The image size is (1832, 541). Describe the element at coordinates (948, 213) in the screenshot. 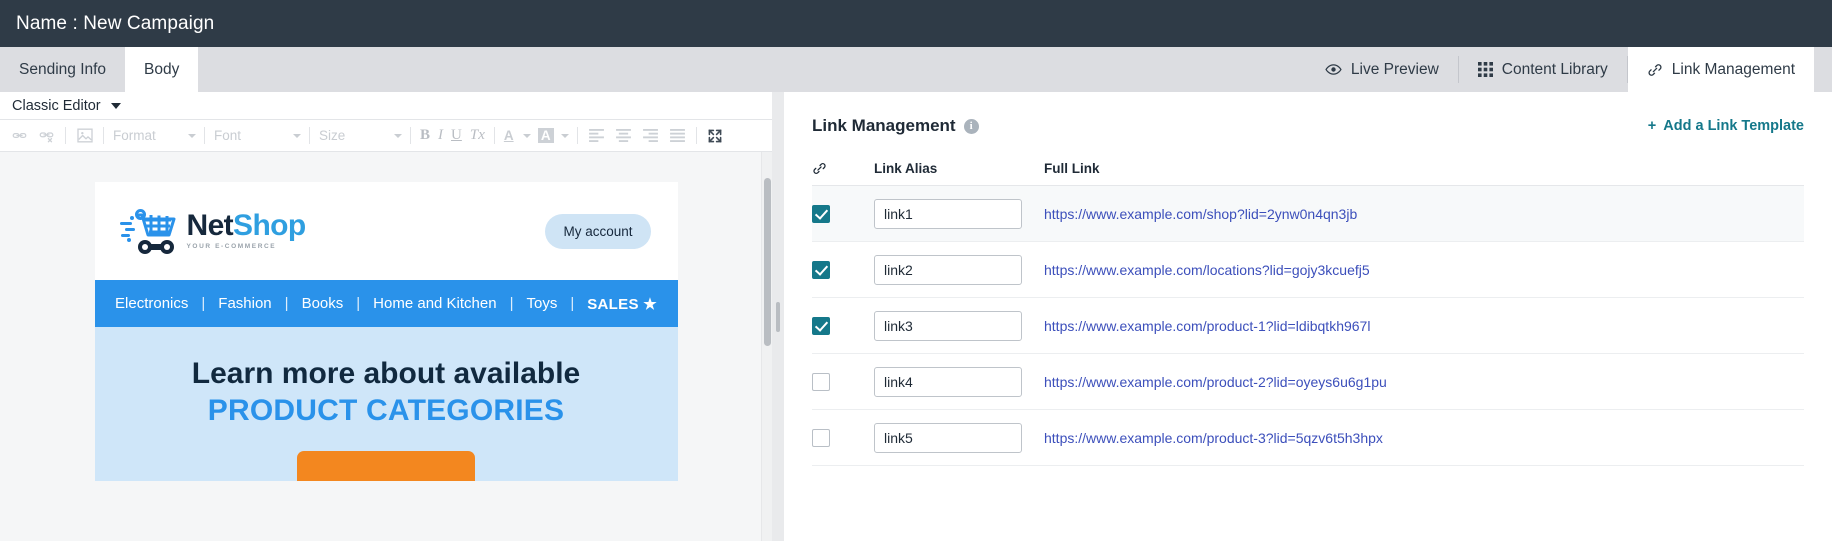

I see `alias-input-link1` at that location.